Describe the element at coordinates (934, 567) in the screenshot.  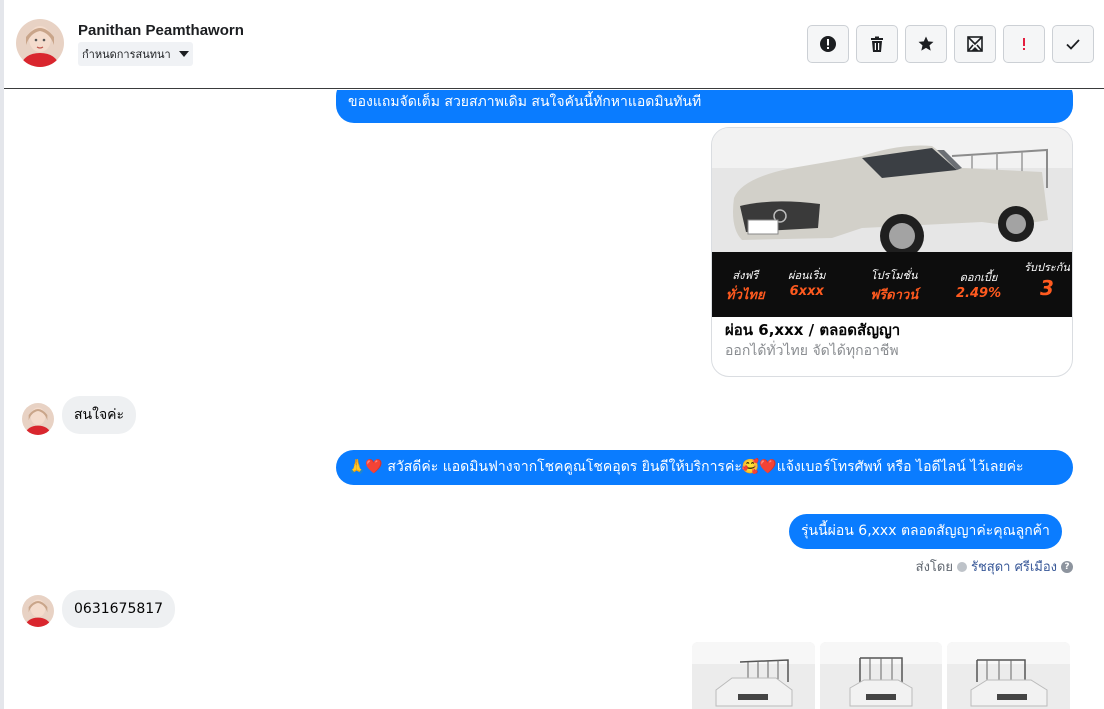
I see `sent-by-label: ส่งโดย` at that location.